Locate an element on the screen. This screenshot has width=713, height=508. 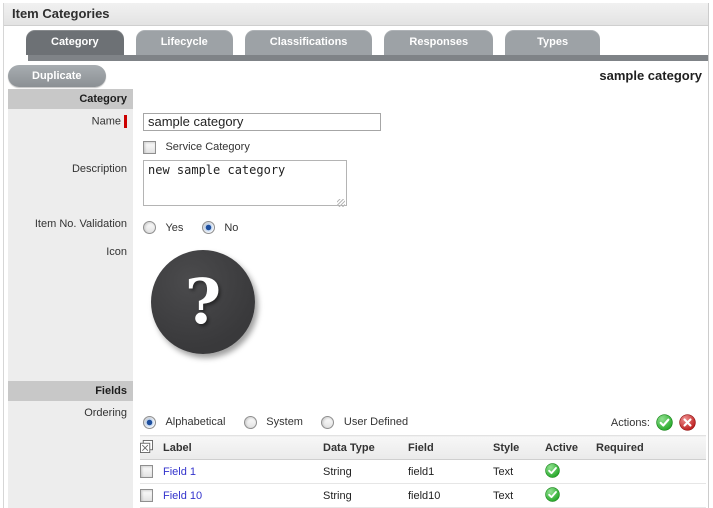
description-row: Description new sample category is located at coordinates (356, 185).